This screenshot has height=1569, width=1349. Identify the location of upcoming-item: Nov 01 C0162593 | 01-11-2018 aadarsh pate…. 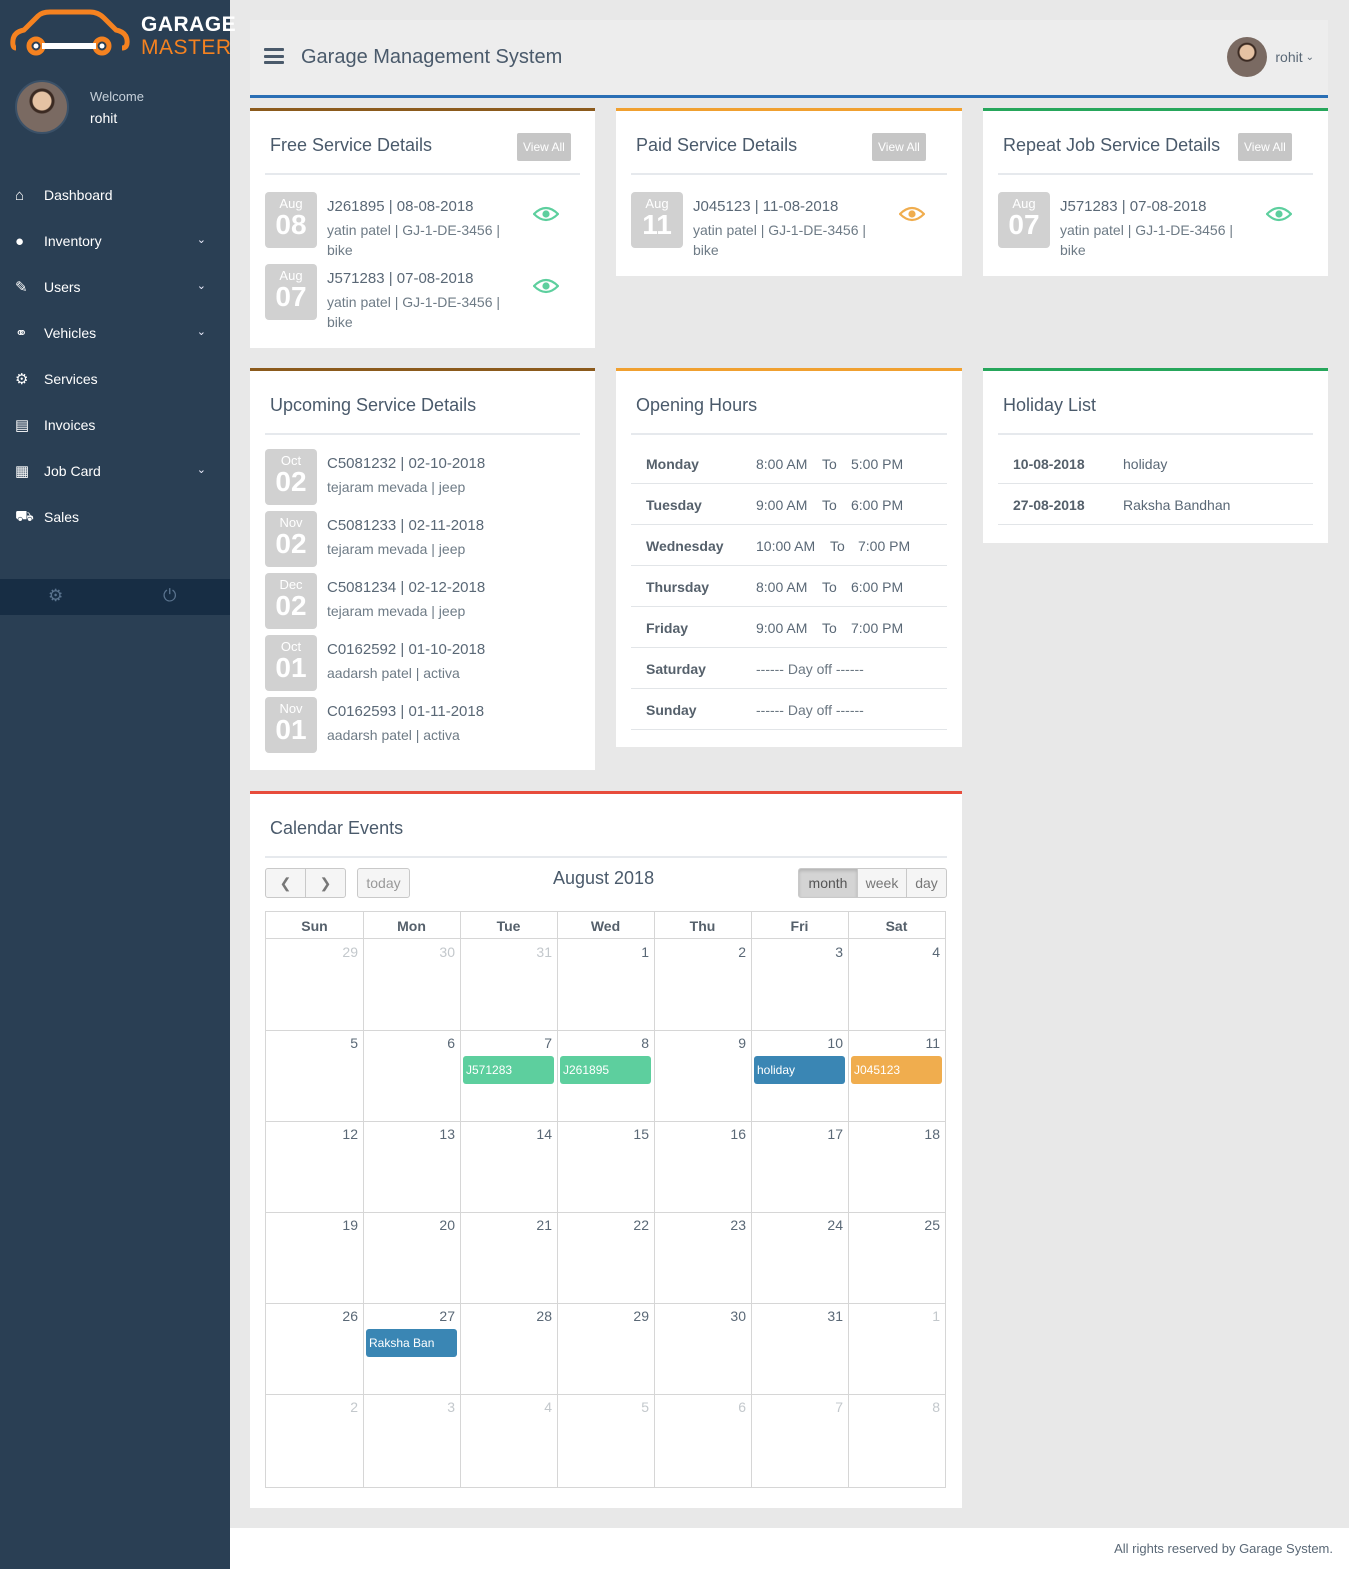
(415, 727).